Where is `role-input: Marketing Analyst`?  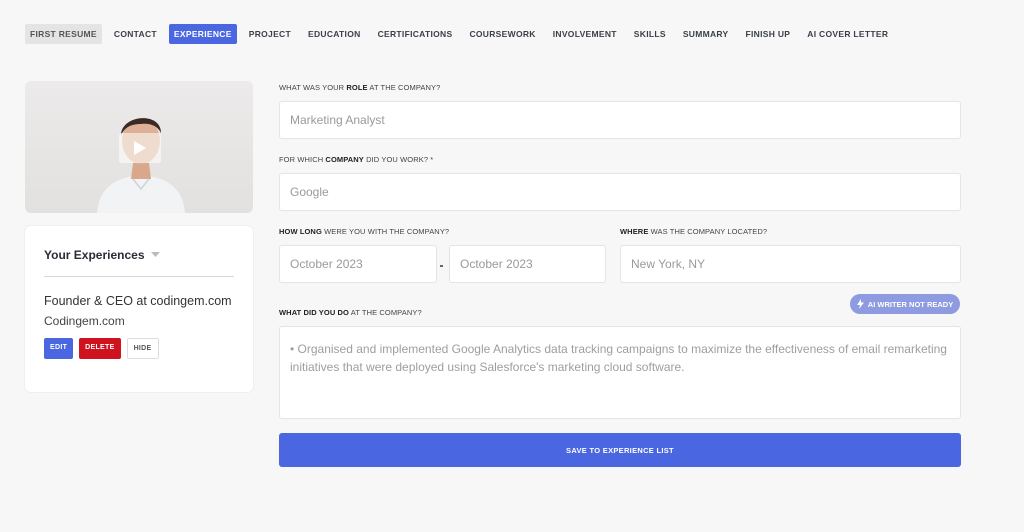 role-input: Marketing Analyst is located at coordinates (620, 120).